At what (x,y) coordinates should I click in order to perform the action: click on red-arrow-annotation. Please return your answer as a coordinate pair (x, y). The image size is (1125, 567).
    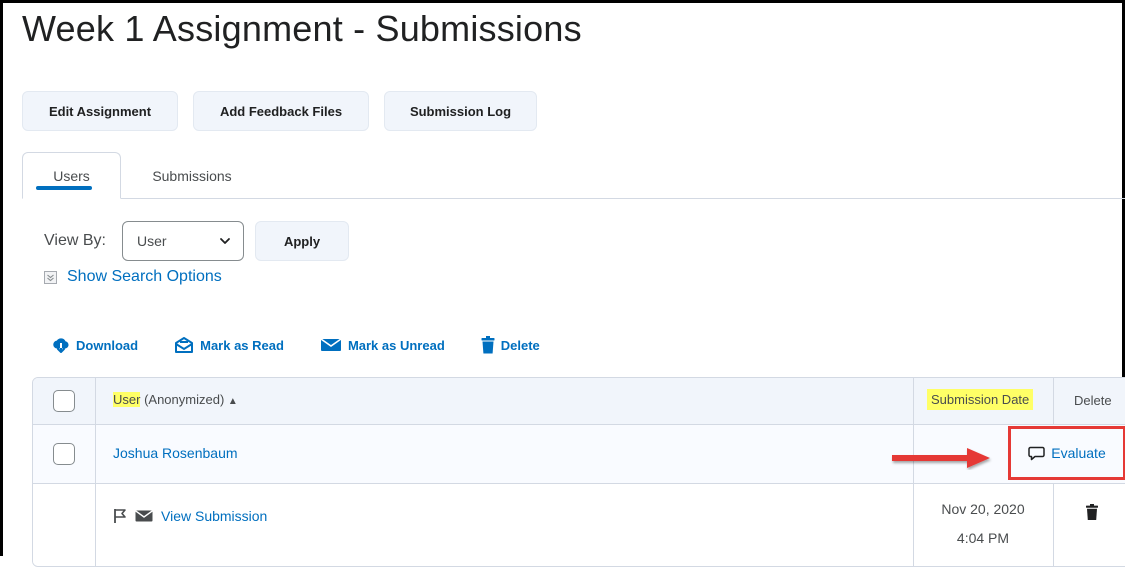
    Looking at the image, I should click on (941, 458).